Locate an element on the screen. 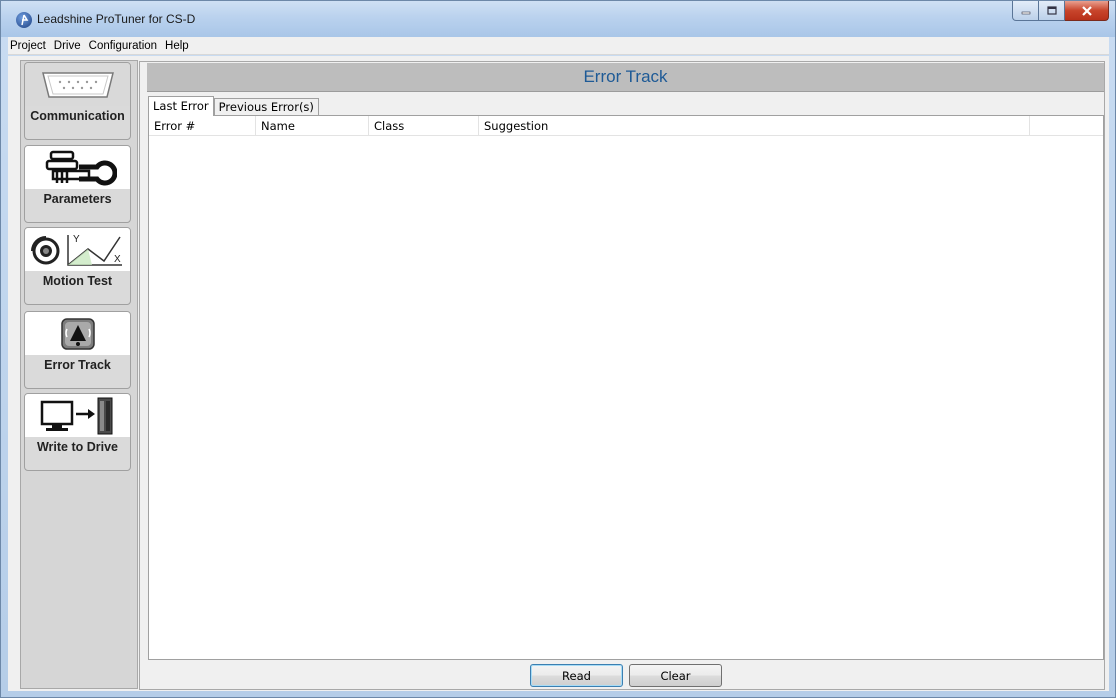  sidebar-item-motion-test: Y X Motion Test is located at coordinates (77, 266).